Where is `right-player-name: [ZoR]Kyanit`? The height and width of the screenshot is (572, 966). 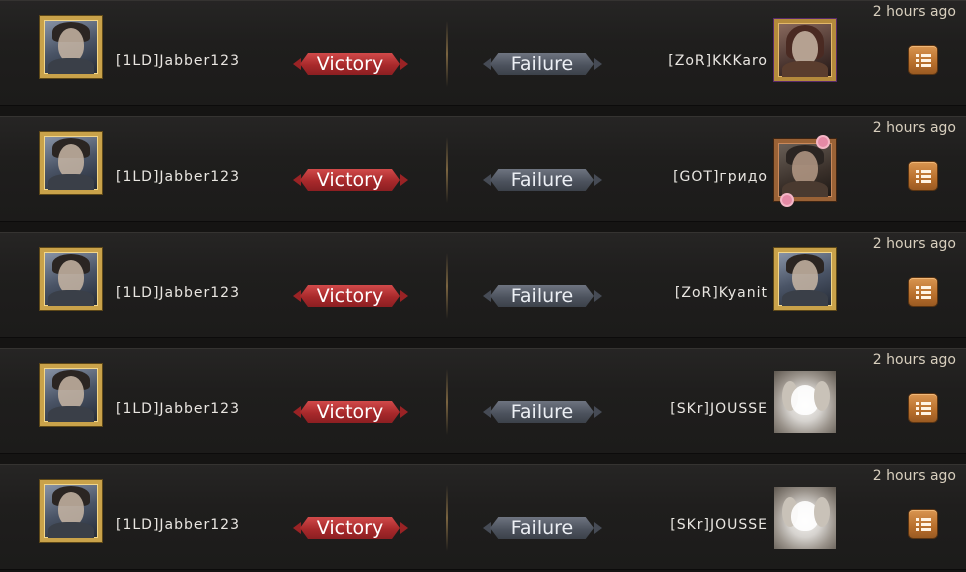
right-player-name: [ZoR]Kyanit is located at coordinates (721, 293).